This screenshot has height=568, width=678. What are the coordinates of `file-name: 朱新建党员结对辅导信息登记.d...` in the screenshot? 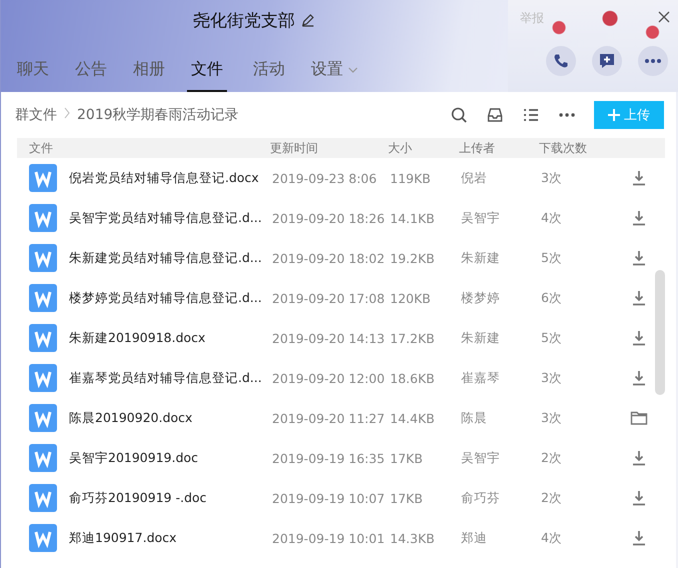 It's located at (170, 258).